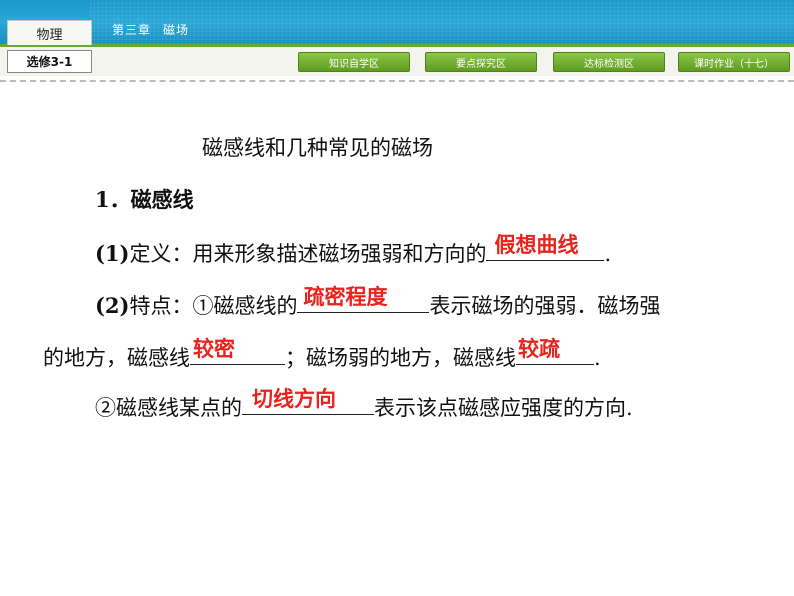 The width and height of the screenshot is (794, 596). Describe the element at coordinates (539, 349) in the screenshot. I see `answer-sparser: 较疏` at that location.